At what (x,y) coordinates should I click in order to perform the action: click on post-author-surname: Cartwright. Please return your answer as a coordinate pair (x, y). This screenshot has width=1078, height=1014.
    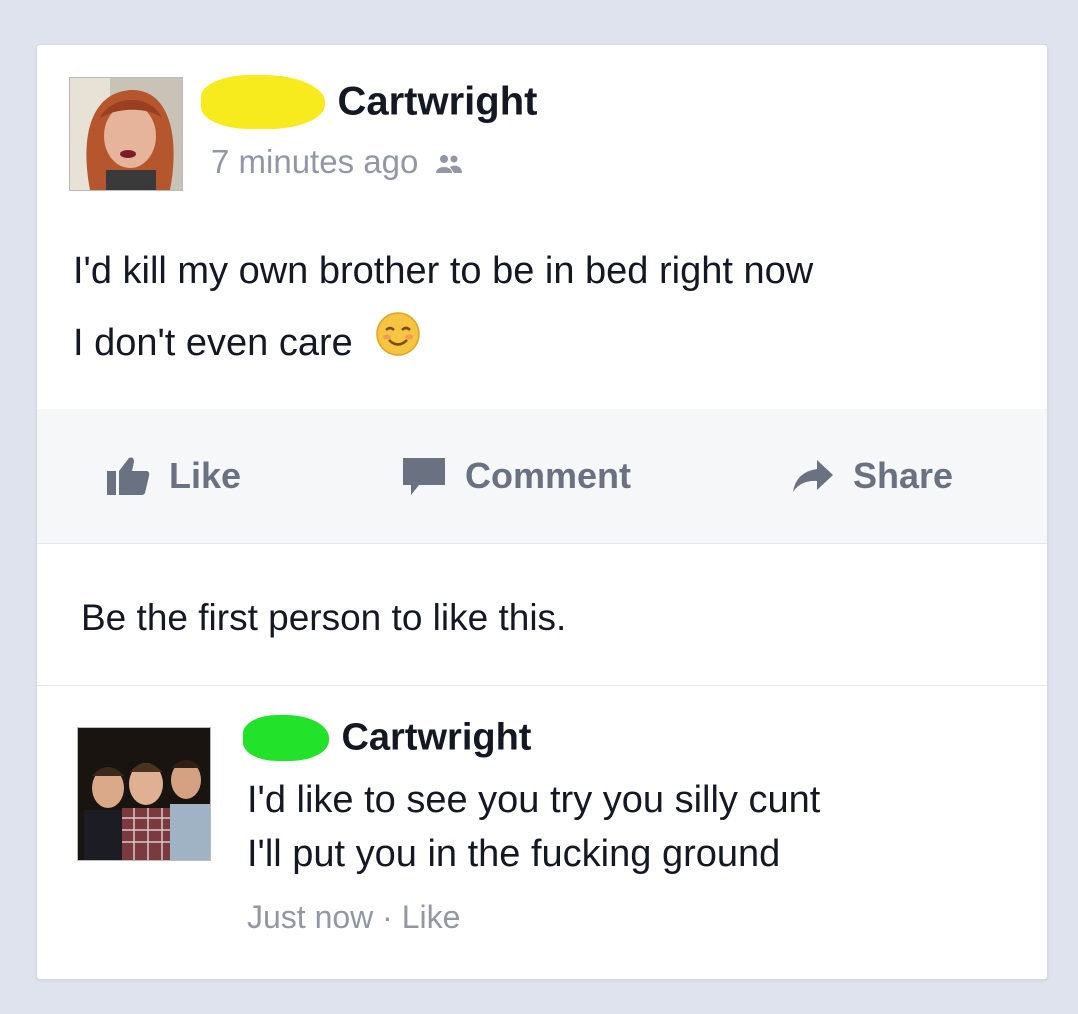
    Looking at the image, I should click on (437, 102).